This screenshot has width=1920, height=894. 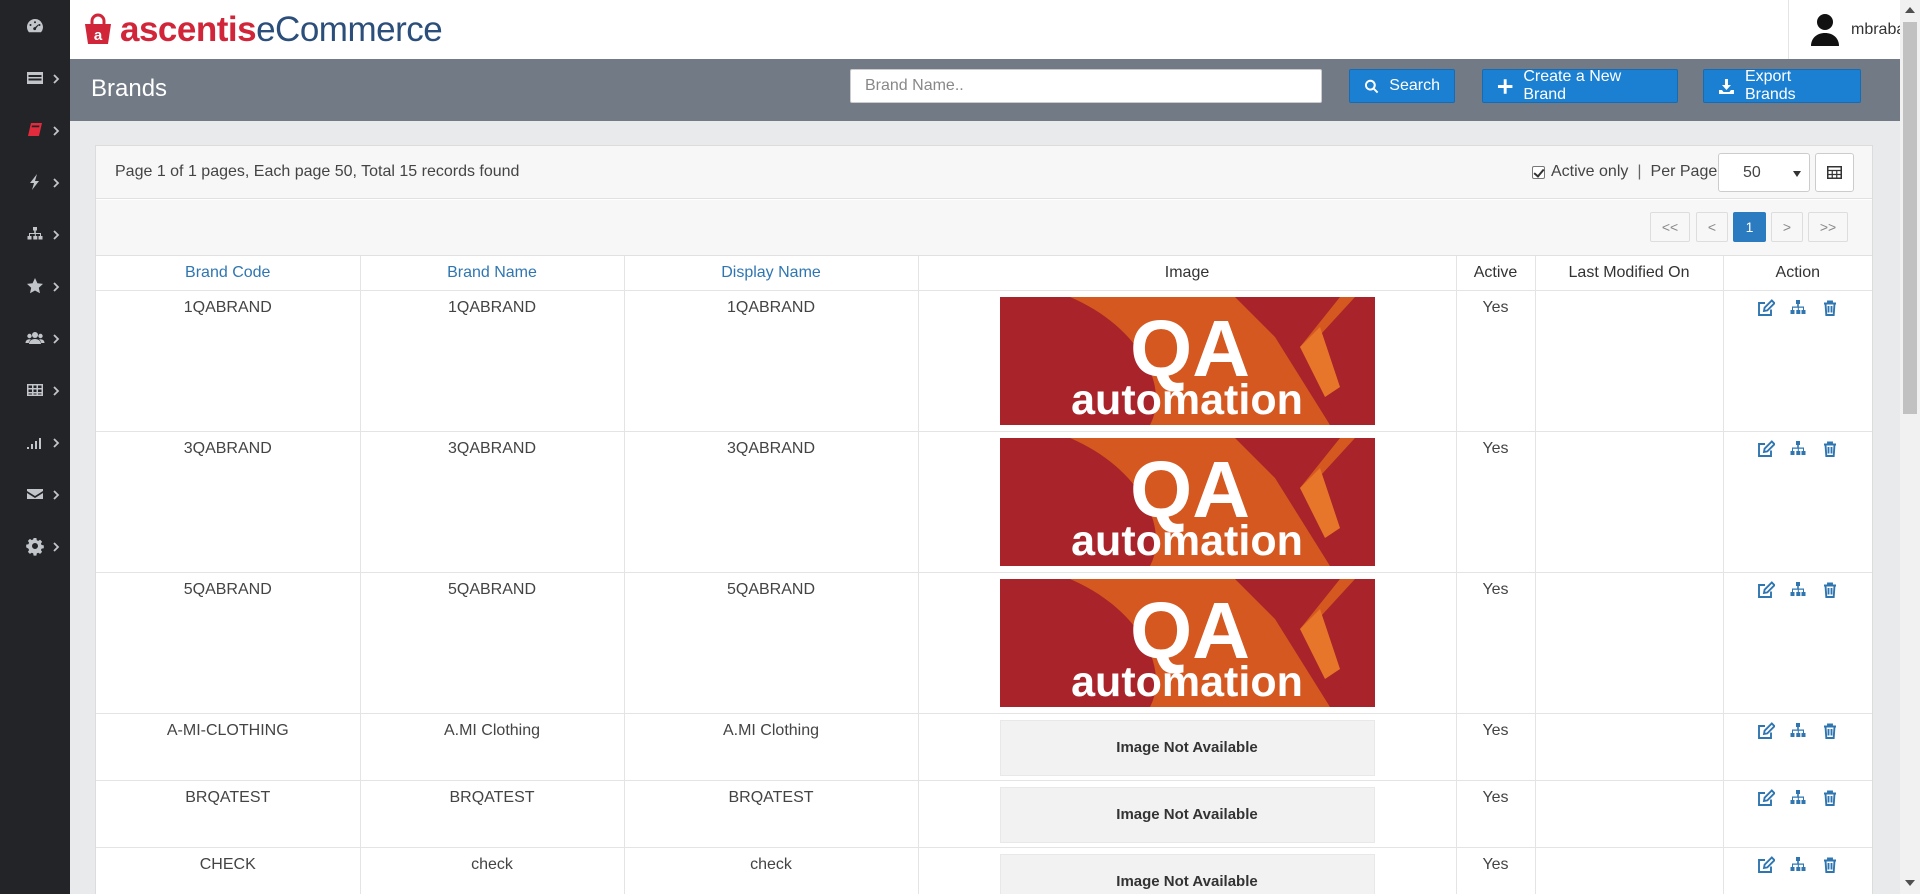 What do you see at coordinates (1580, 85) in the screenshot?
I see `create-brand-button: Create a New Brand` at bounding box center [1580, 85].